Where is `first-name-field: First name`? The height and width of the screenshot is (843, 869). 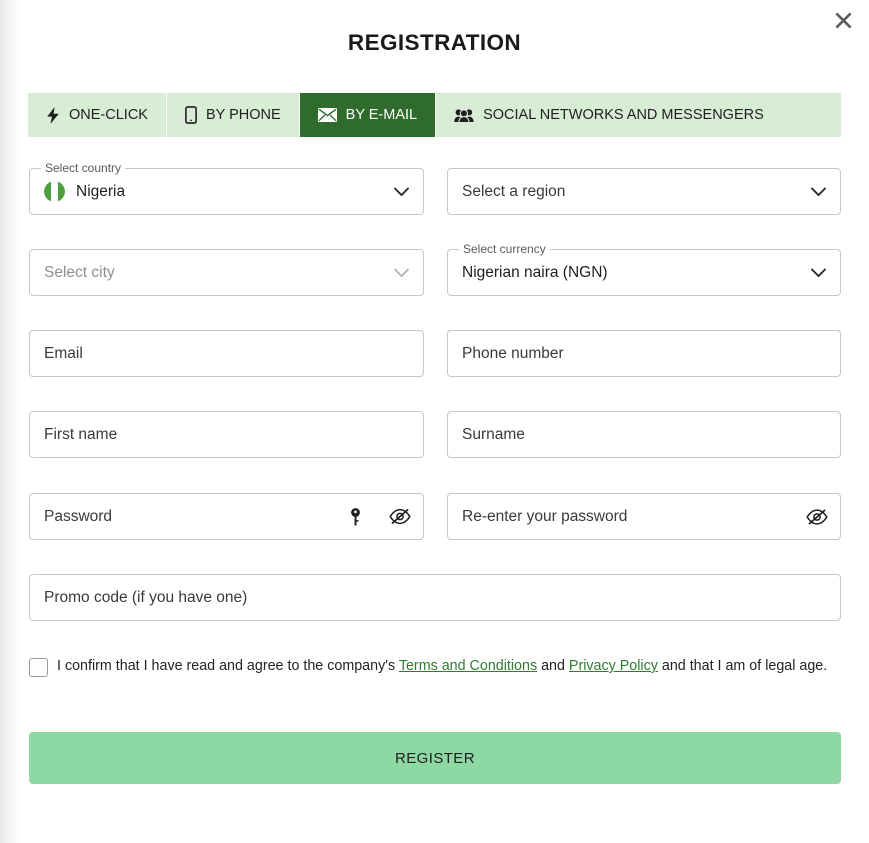
first-name-field: First name is located at coordinates (226, 434).